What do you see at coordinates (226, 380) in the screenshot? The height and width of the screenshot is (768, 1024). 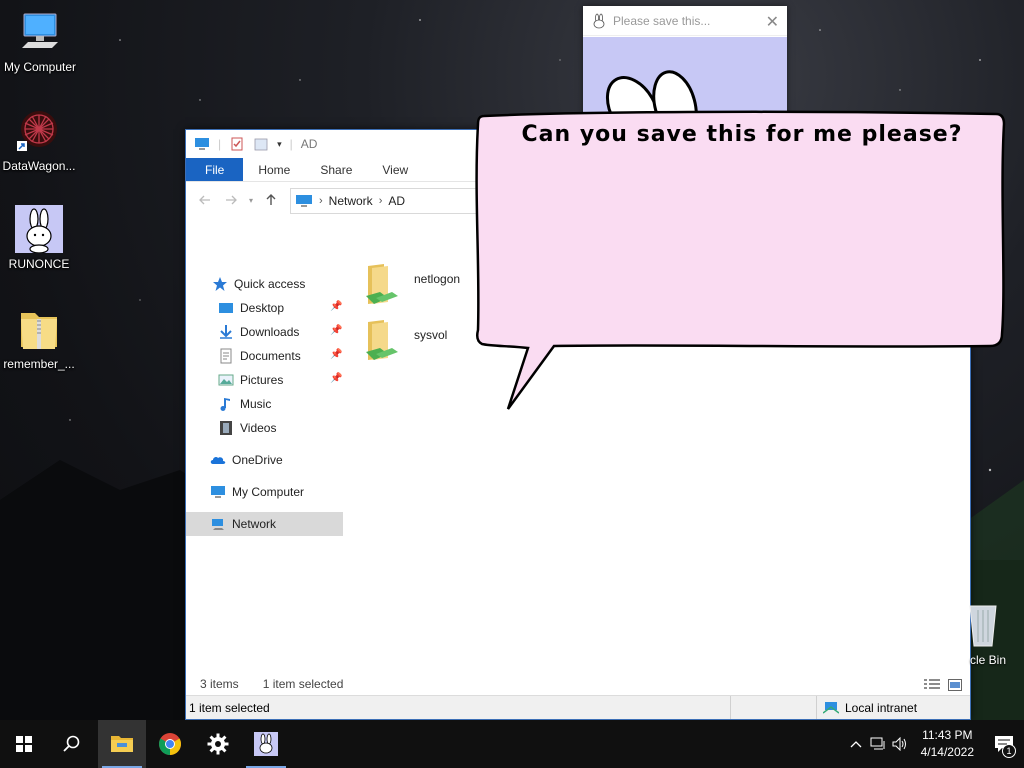 I see `picture-icon` at bounding box center [226, 380].